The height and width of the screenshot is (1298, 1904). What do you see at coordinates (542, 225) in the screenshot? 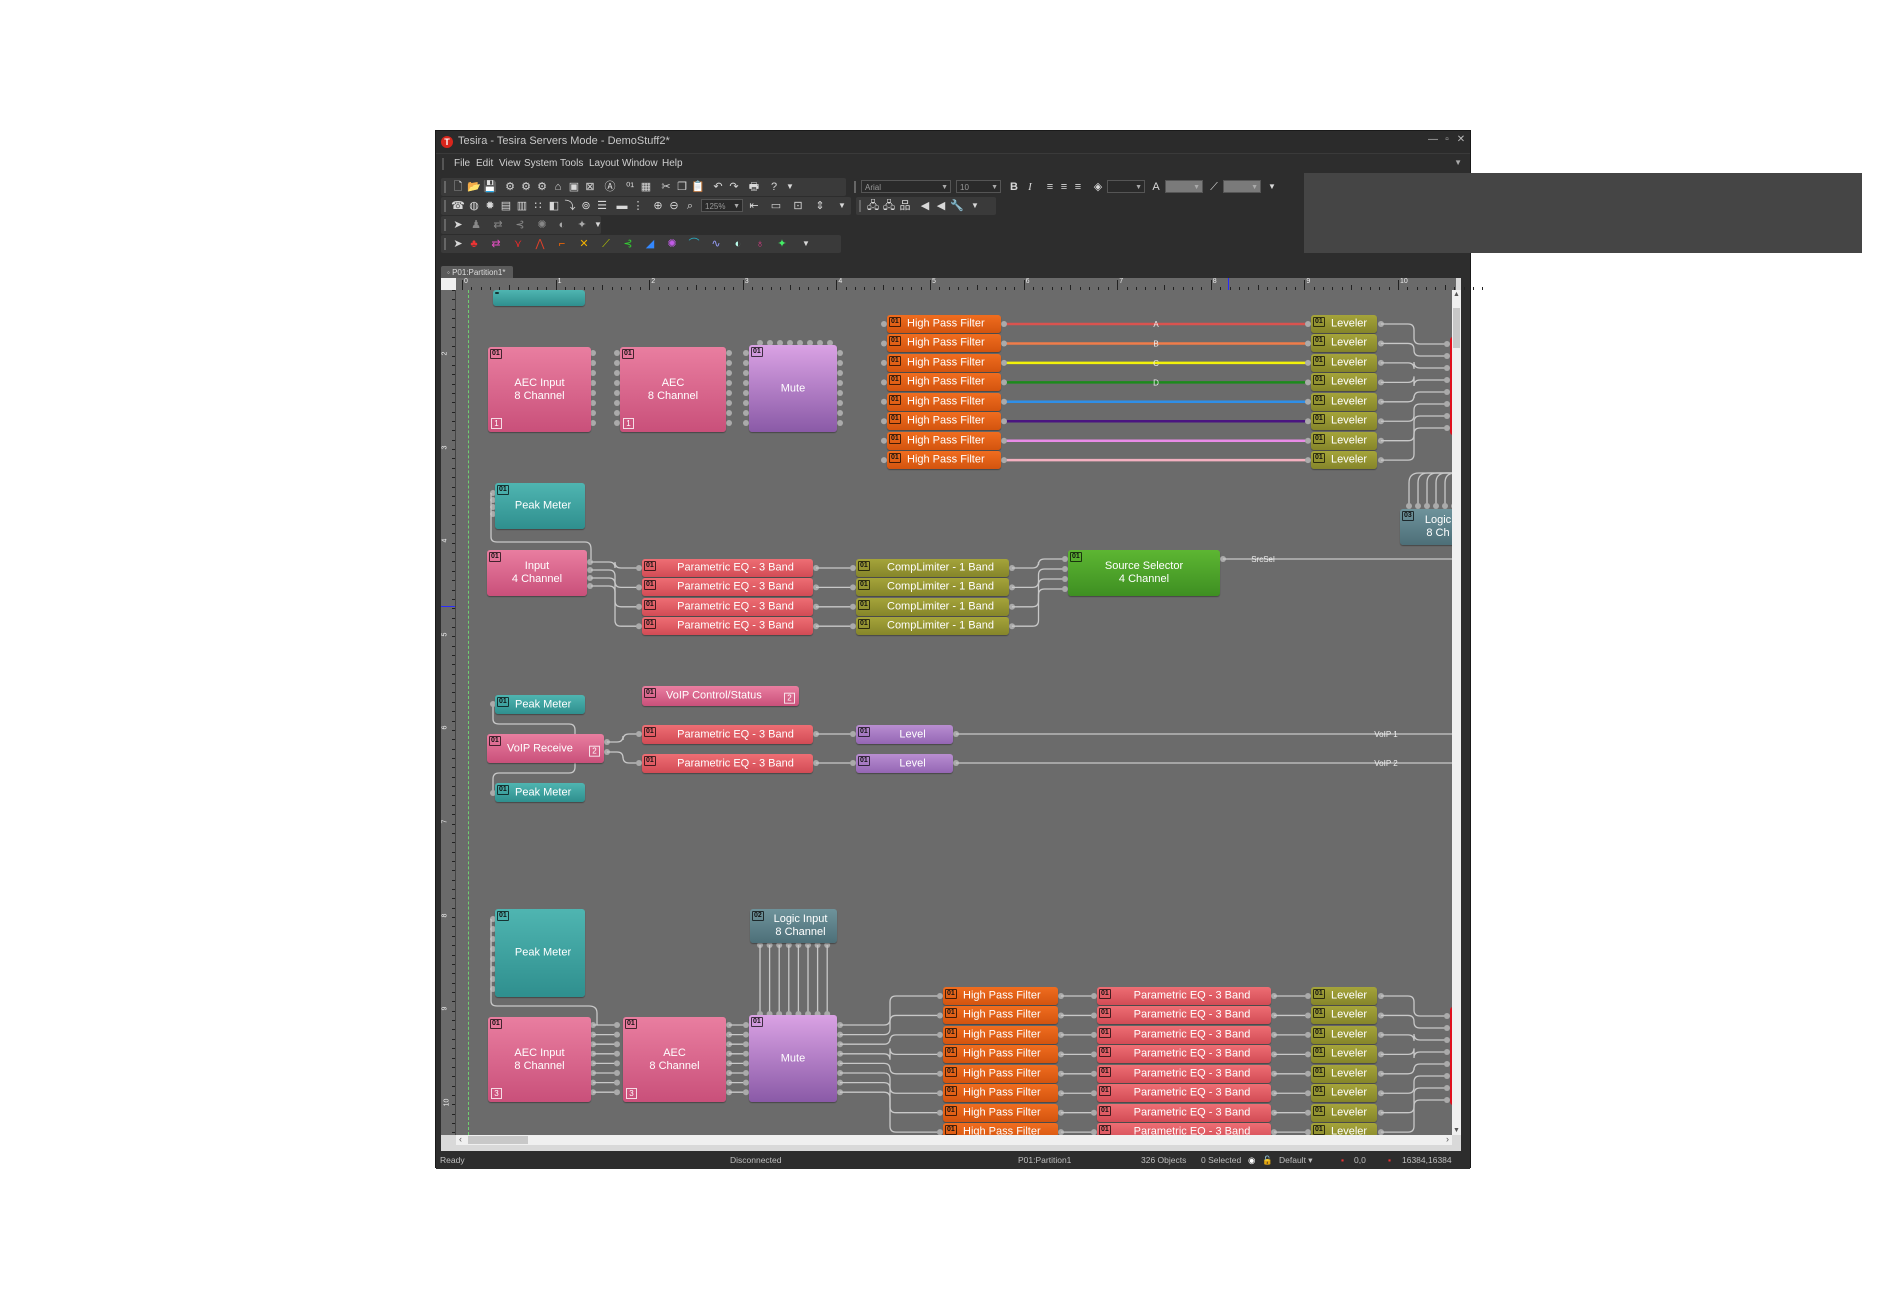
I see `gear-icon: ✺` at bounding box center [542, 225].